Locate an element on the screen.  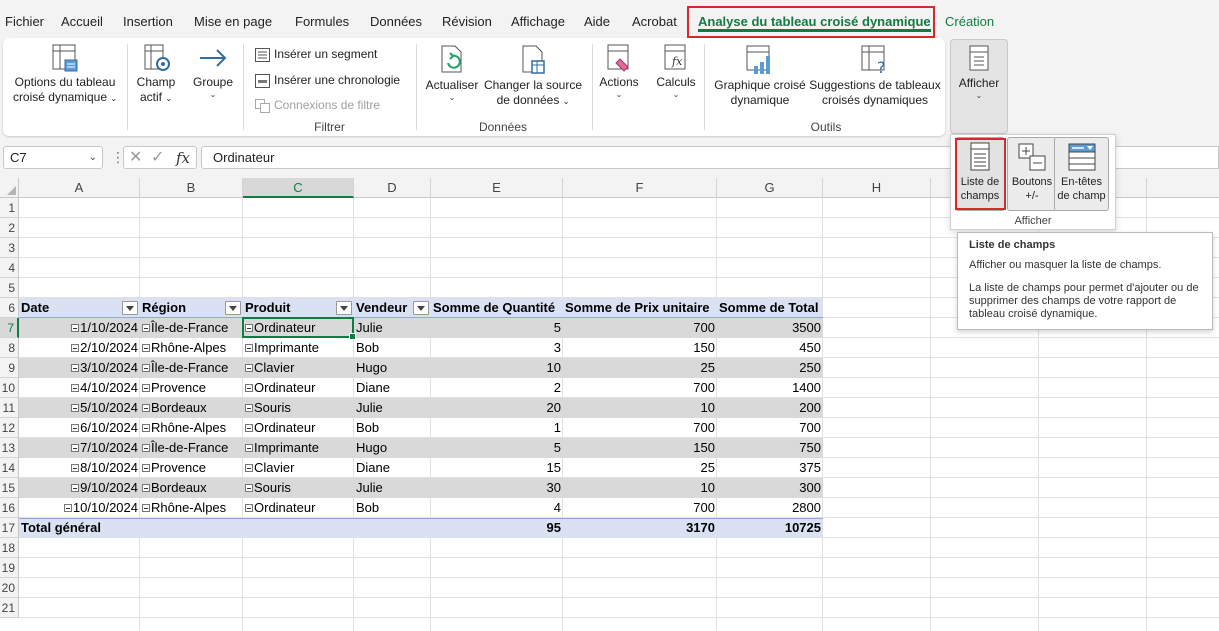
tab-creation: Création is located at coordinates (969, 19).